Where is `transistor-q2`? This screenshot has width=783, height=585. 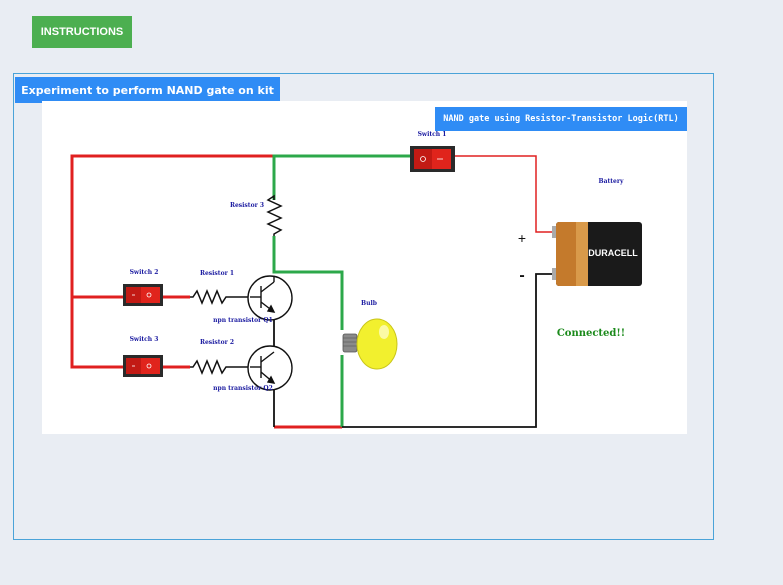
transistor-q2 is located at coordinates (270, 368).